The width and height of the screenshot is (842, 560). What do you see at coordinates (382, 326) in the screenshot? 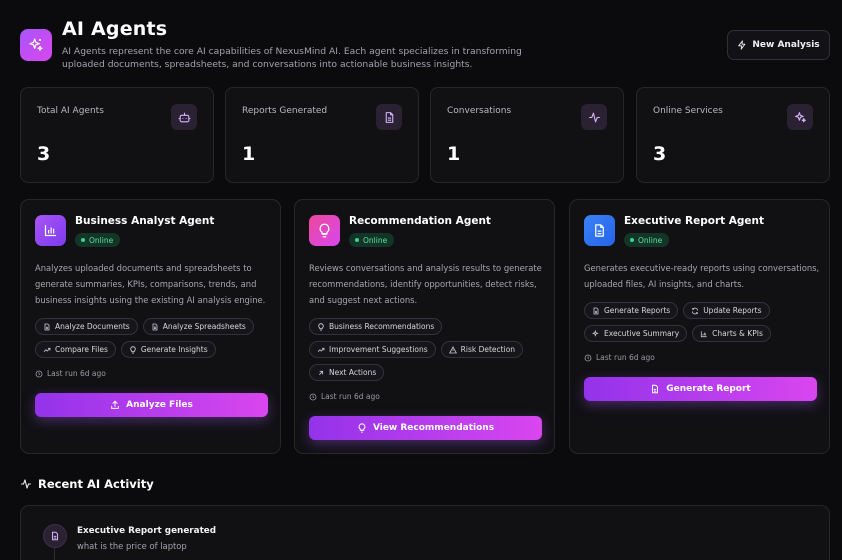
I see `tag-label: Business Recommendations` at bounding box center [382, 326].